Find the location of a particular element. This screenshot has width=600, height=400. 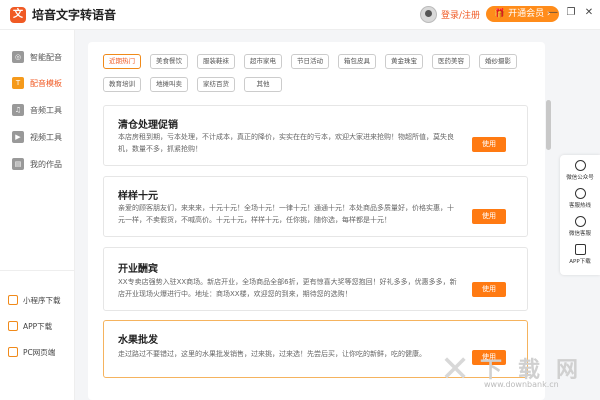

works-icon: ▤ is located at coordinates (18, 164).